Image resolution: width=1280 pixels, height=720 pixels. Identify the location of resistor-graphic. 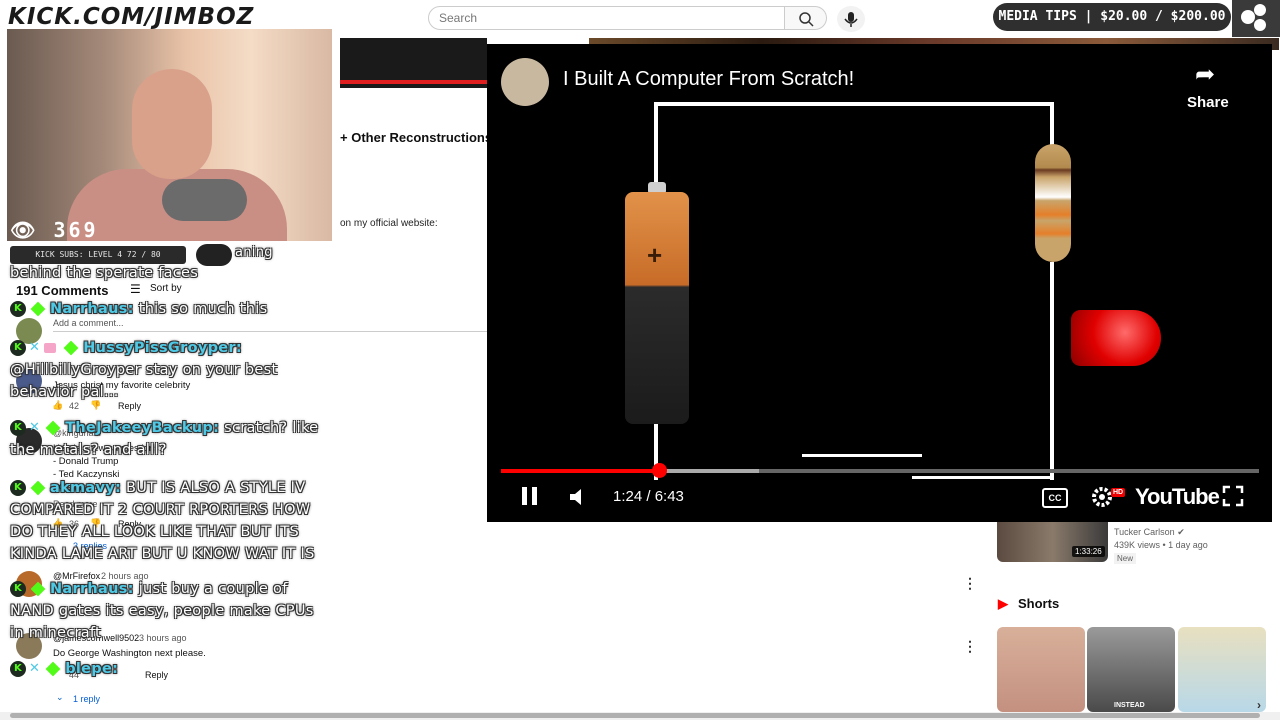
(1053, 203).